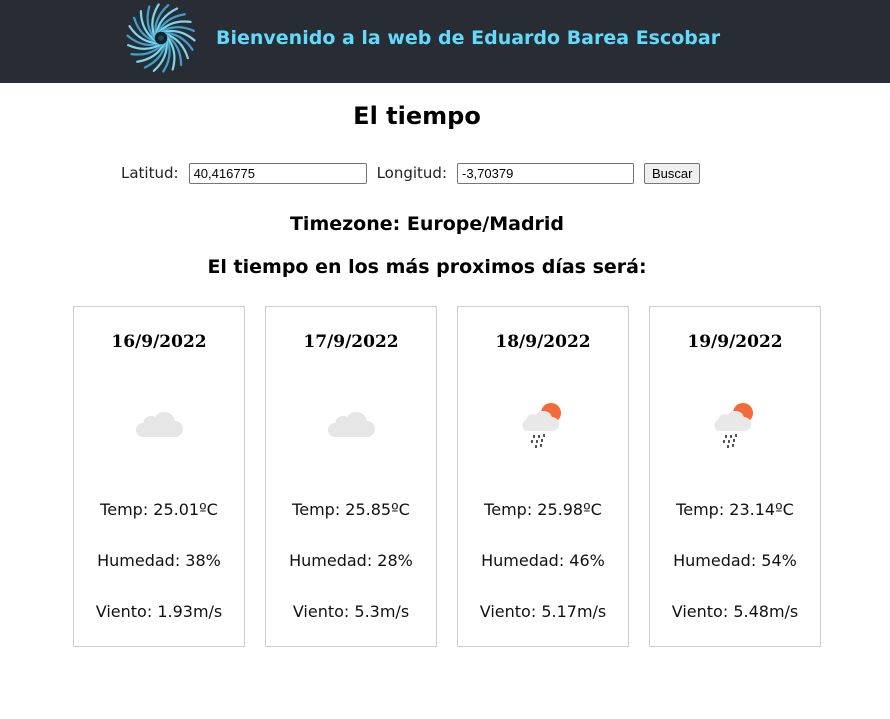 This screenshot has height=719, width=890. I want to click on forecast-heading: El tiempo en los más proximos días será:, so click(427, 267).